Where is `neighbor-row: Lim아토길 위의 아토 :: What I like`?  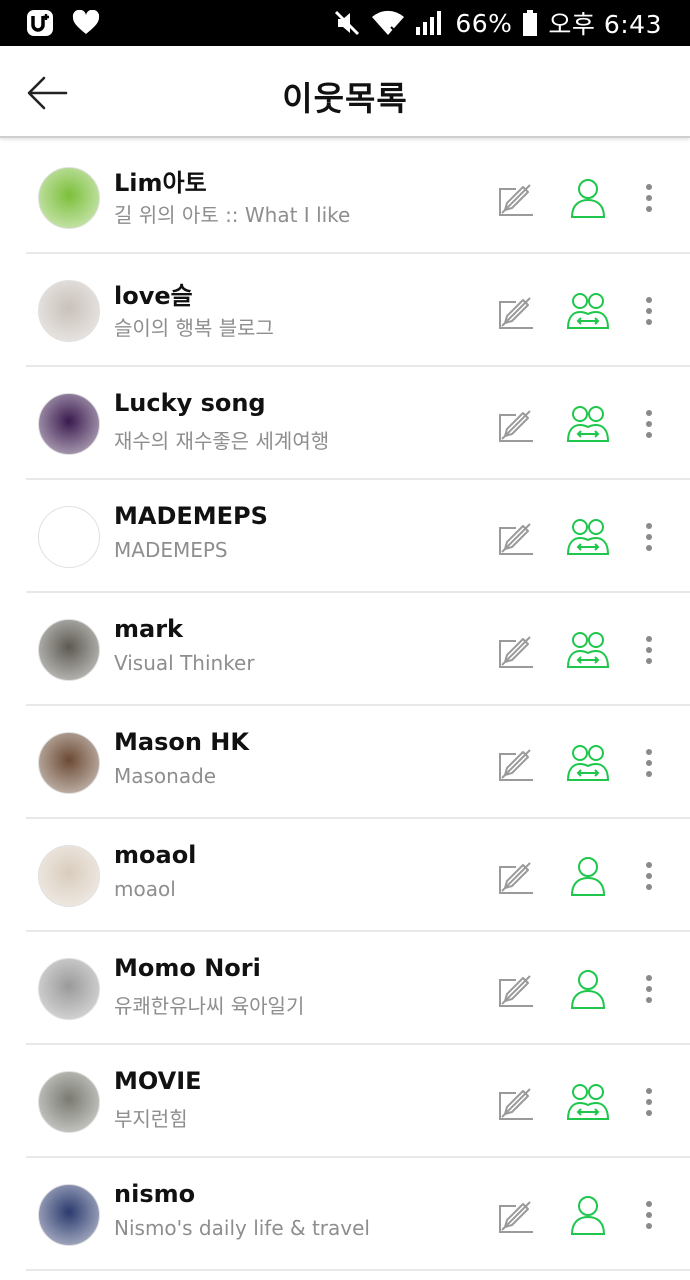 neighbor-row: Lim아토길 위의 아토 :: What I like is located at coordinates (358, 197).